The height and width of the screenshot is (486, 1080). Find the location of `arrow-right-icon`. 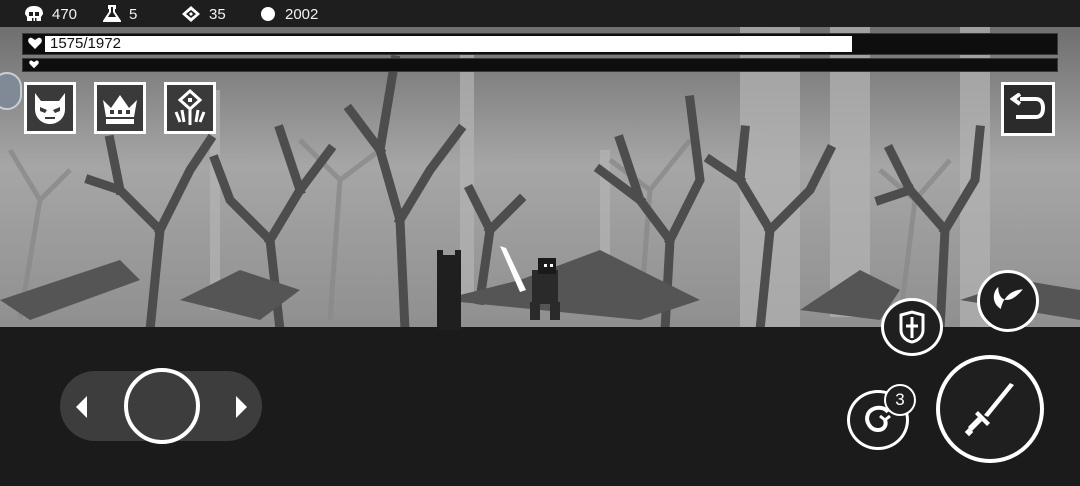

arrow-right-icon is located at coordinates (241, 407).